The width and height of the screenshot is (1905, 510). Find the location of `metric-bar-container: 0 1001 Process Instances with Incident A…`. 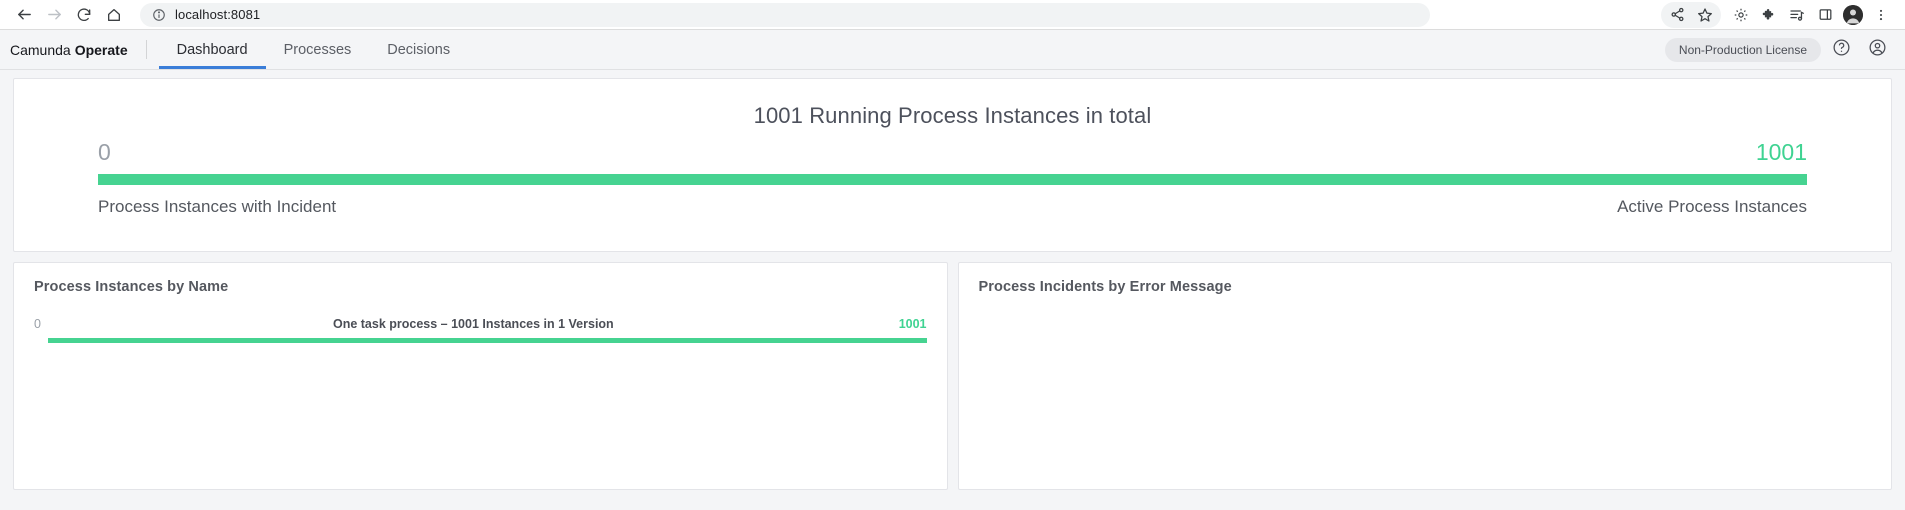

metric-bar-container: 0 1001 Process Instances with Incident A… is located at coordinates (952, 179).